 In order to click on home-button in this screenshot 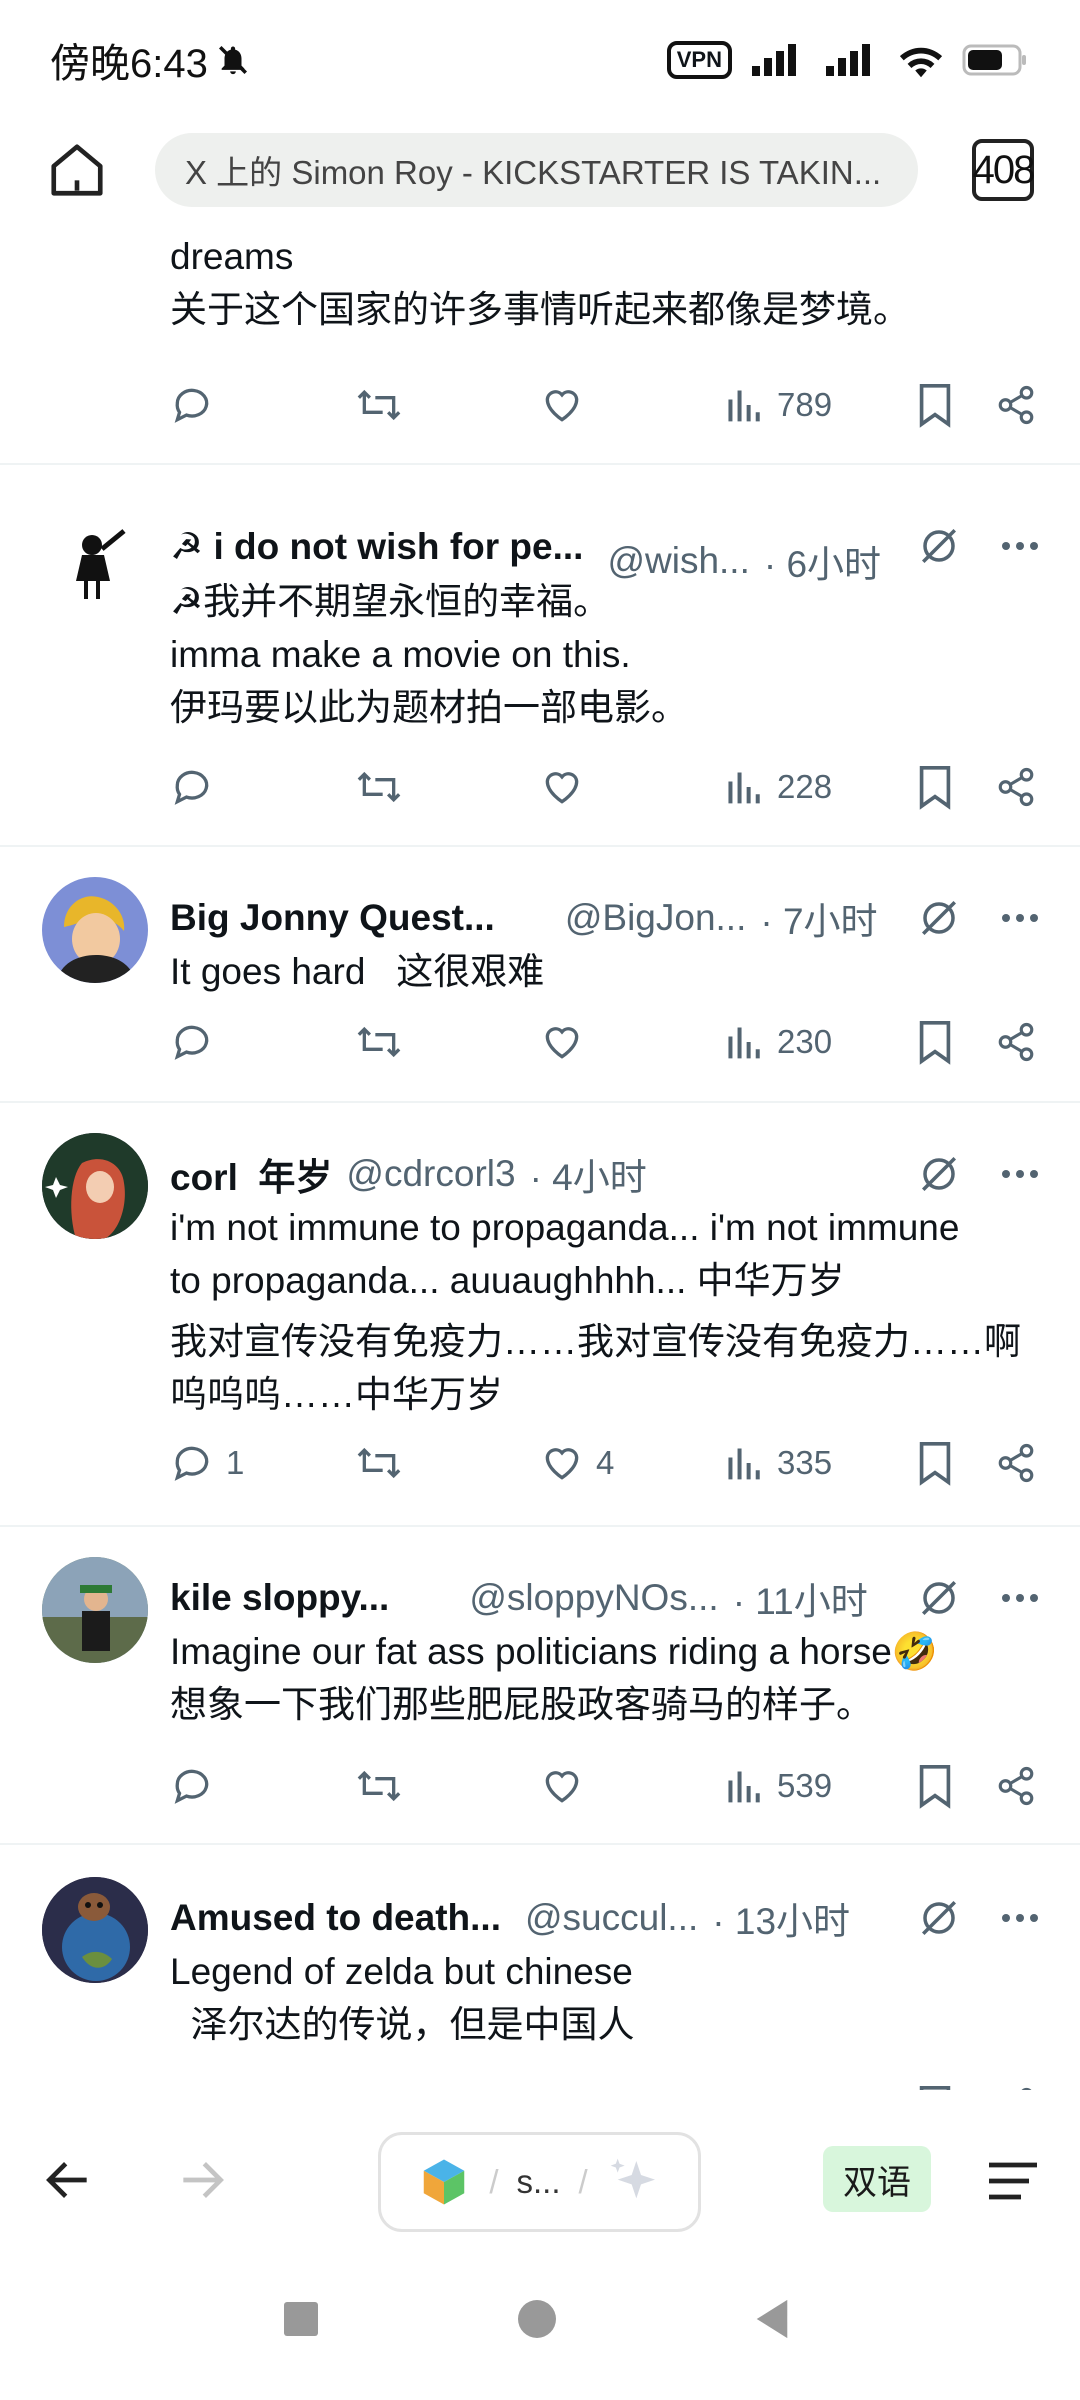, I will do `click(537, 2319)`.